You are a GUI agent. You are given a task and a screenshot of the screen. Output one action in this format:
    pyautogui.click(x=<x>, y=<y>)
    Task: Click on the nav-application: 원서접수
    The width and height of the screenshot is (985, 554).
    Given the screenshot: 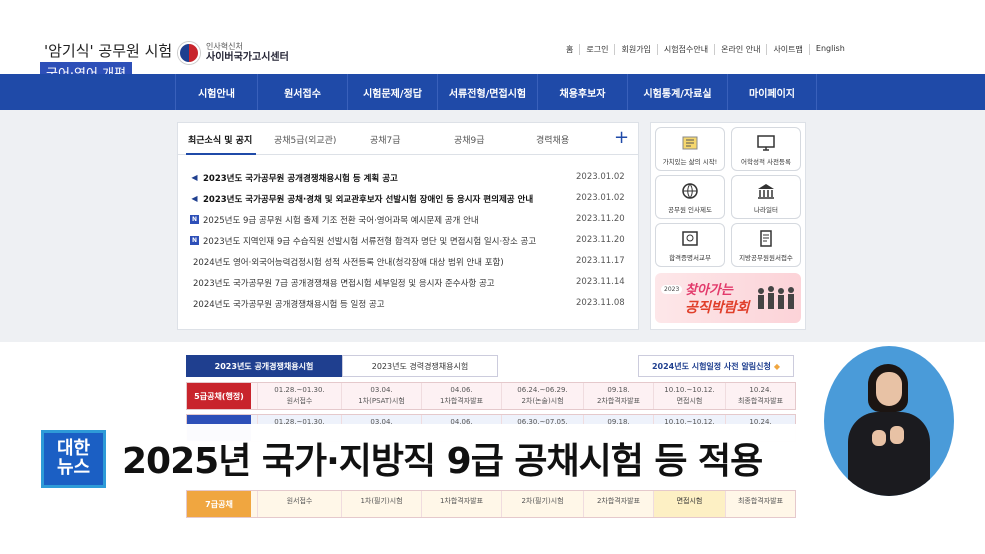 What is the action you would take?
    pyautogui.click(x=302, y=92)
    